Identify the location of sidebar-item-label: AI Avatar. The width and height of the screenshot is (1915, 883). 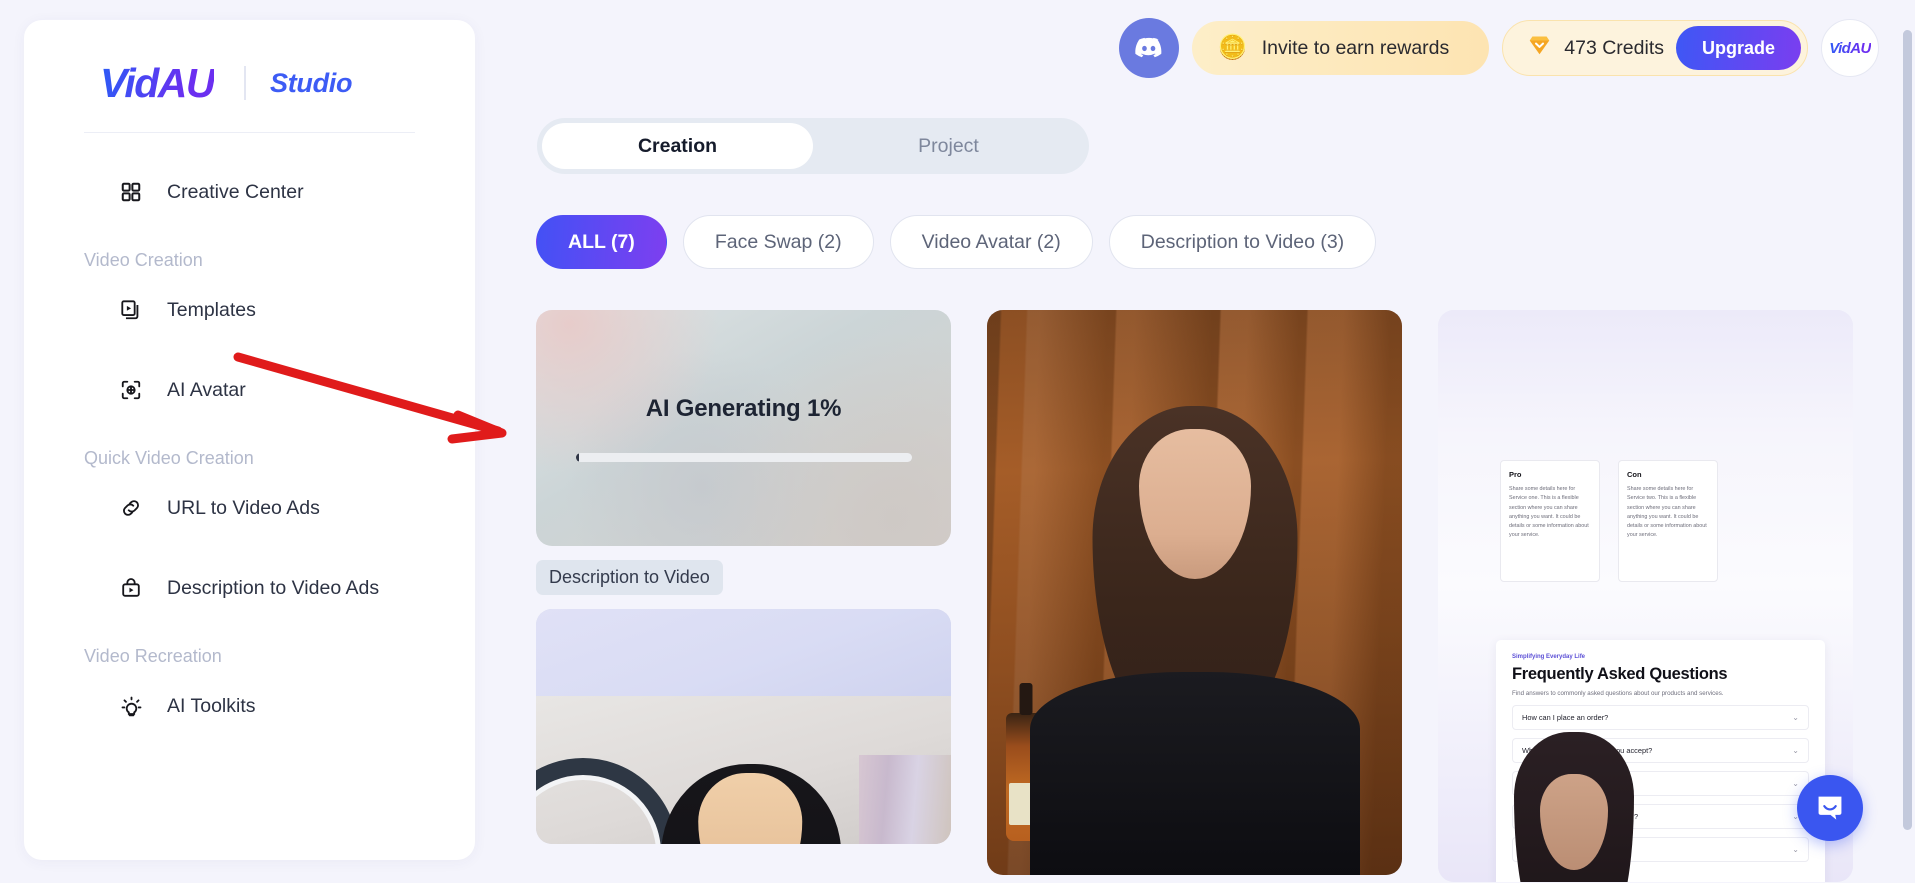
(206, 389).